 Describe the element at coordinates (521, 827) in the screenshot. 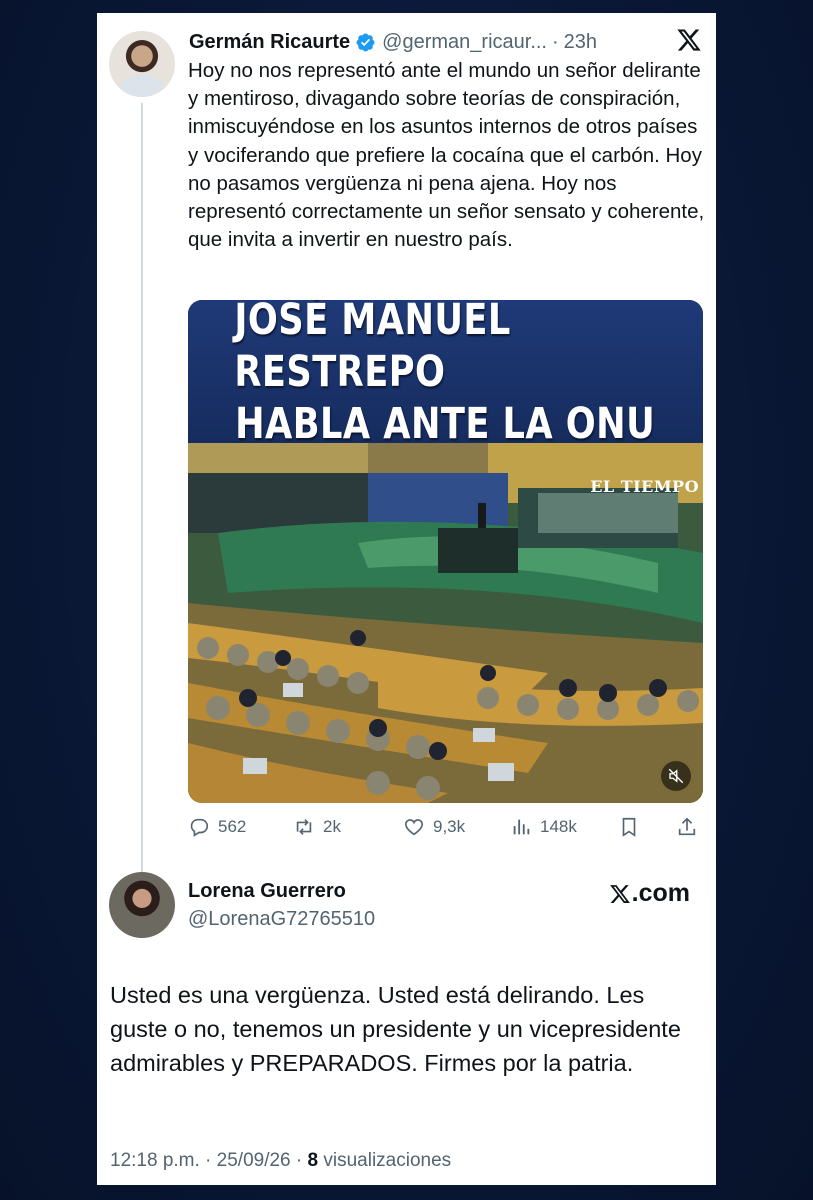

I see `views-icon` at that location.